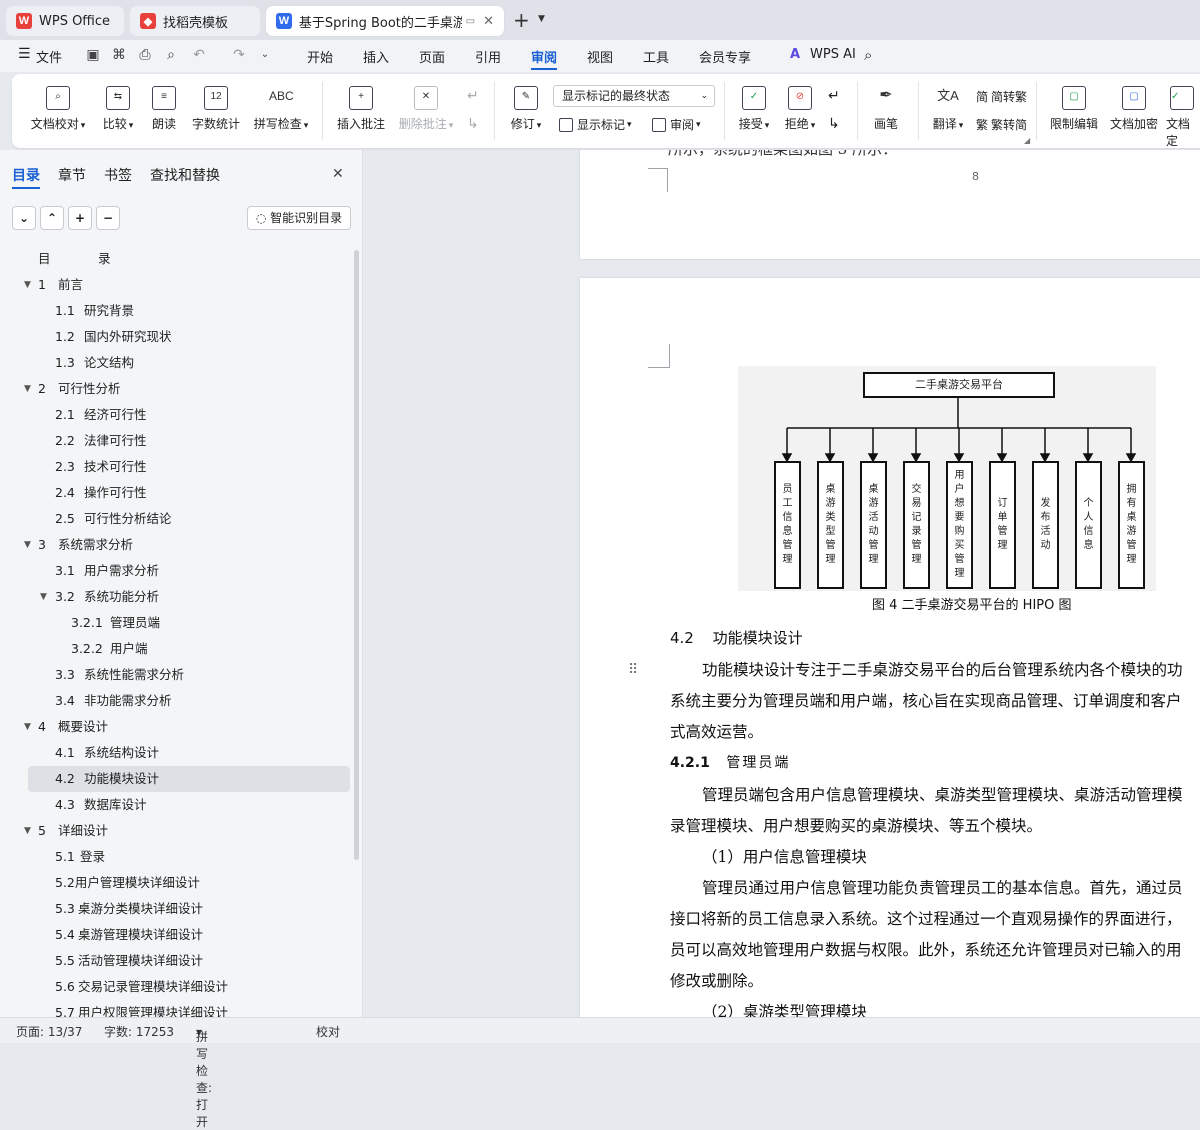 This screenshot has width=1200, height=1130. I want to click on next-comment-icon: ↳, so click(473, 124).